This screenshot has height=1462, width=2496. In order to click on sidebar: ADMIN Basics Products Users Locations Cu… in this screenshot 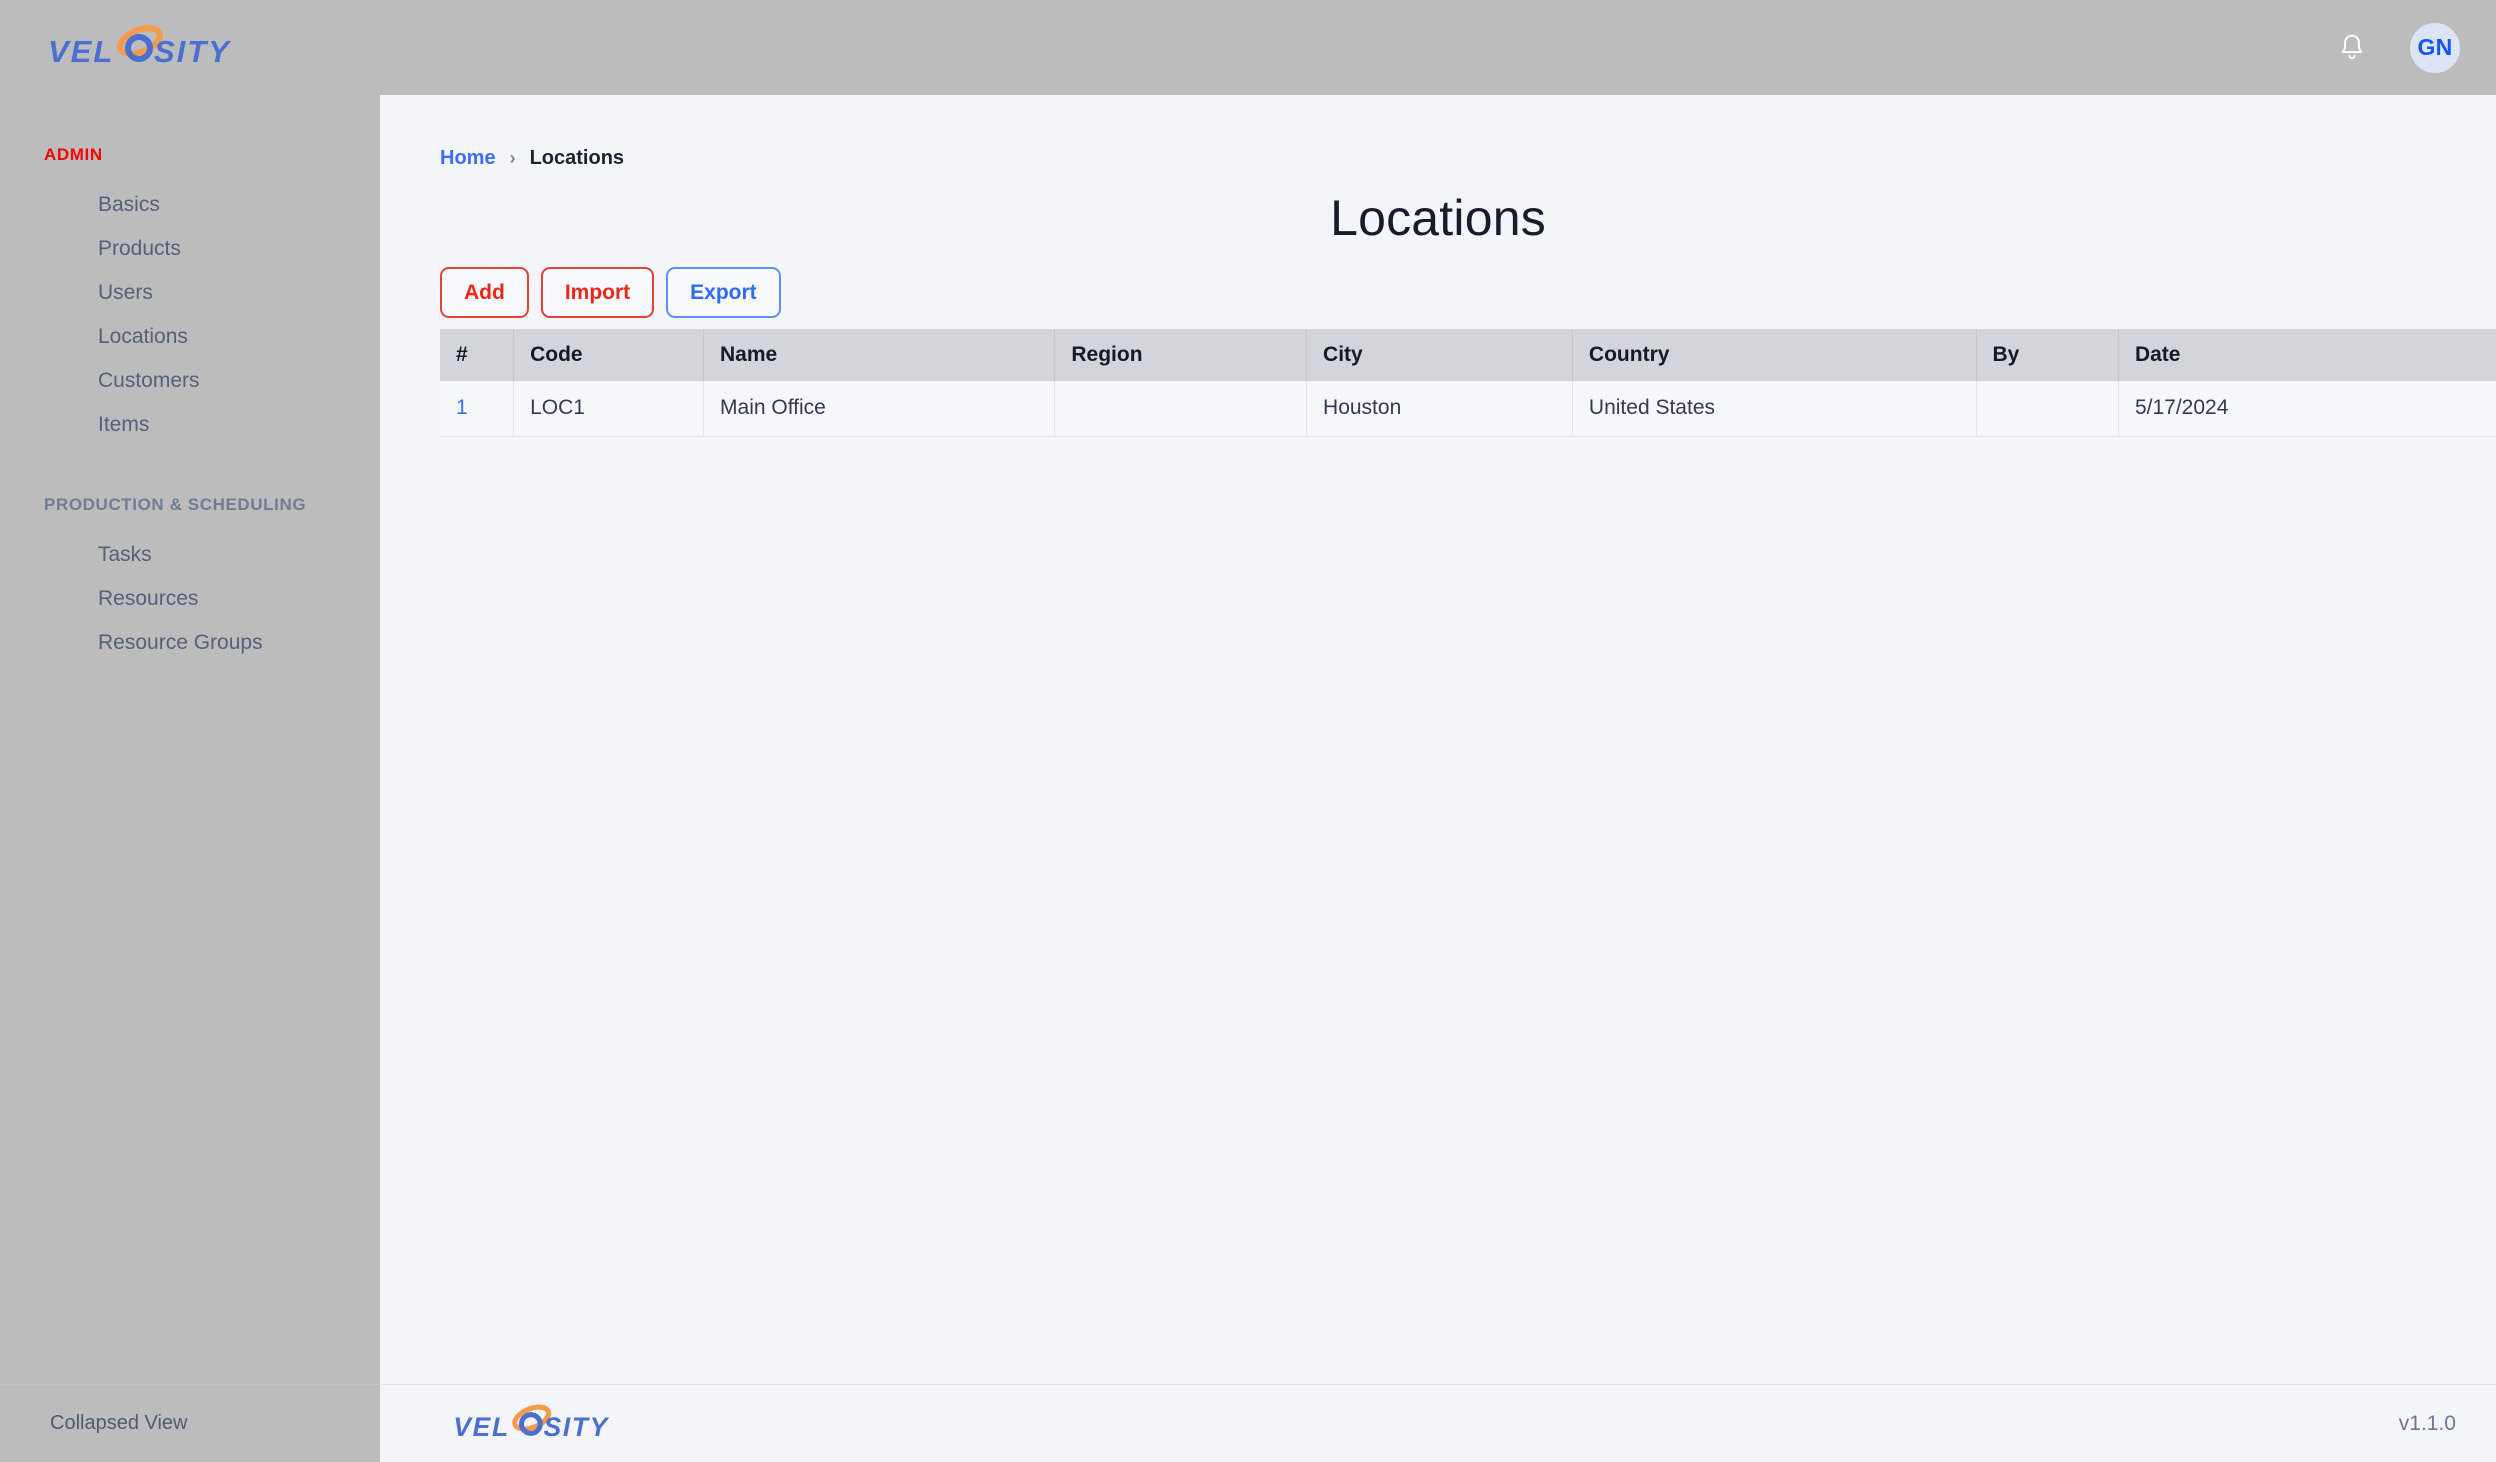, I will do `click(190, 778)`.